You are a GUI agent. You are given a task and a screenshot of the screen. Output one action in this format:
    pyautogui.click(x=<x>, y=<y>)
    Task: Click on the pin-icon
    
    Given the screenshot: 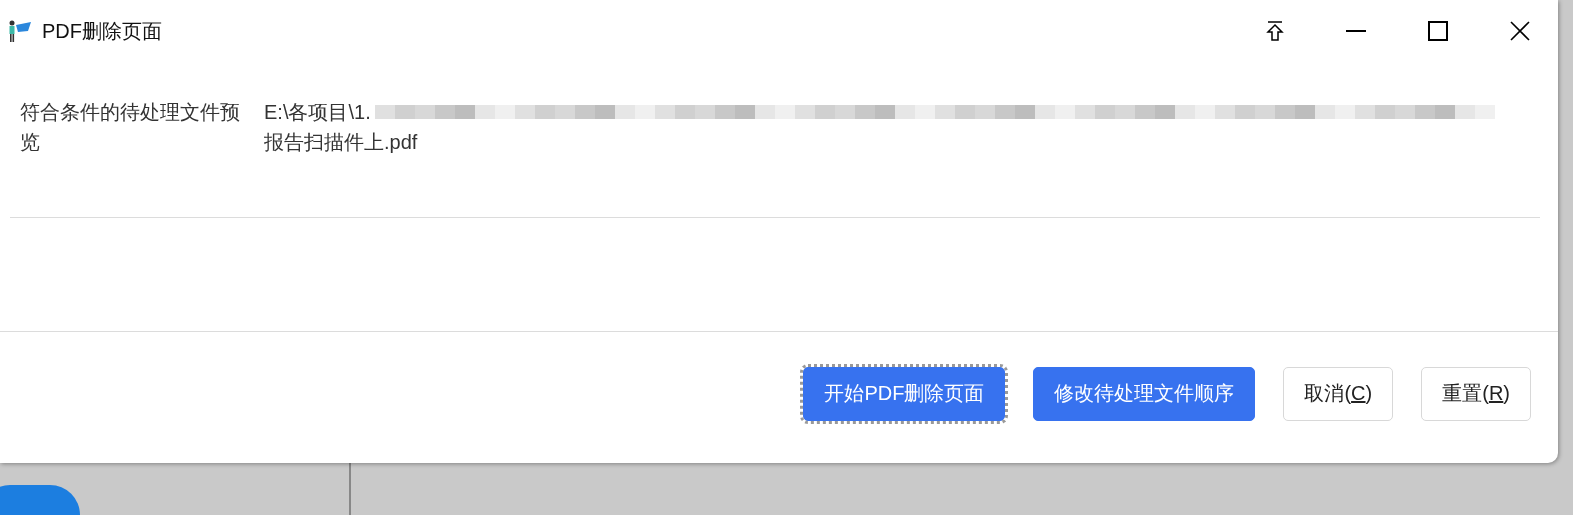 What is the action you would take?
    pyautogui.click(x=1275, y=31)
    